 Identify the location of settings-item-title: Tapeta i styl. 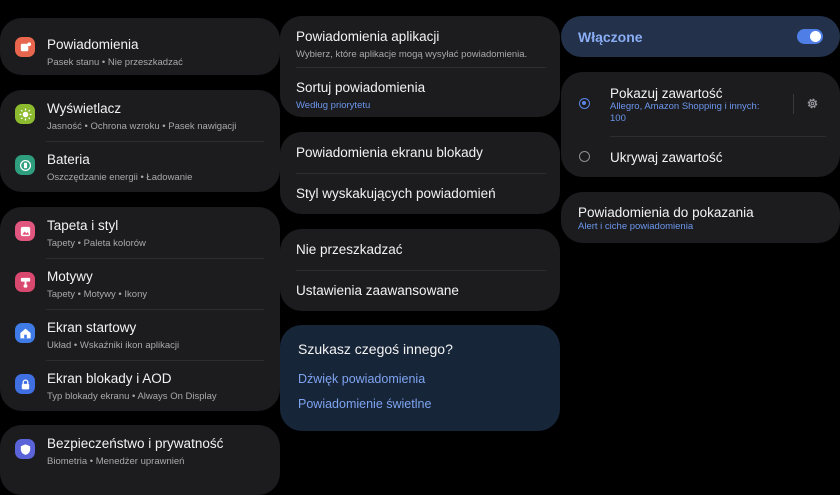
(83, 225).